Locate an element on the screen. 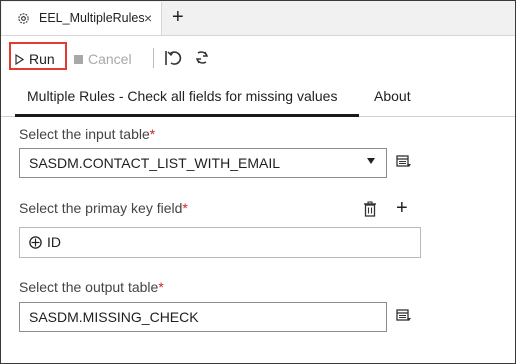  output-table-label-text: Select the output table is located at coordinates (89, 287).